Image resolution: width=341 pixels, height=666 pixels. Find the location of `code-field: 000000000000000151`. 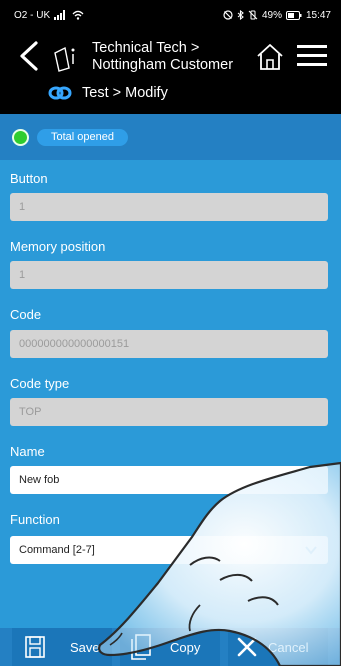

code-field: 000000000000000151 is located at coordinates (169, 344).